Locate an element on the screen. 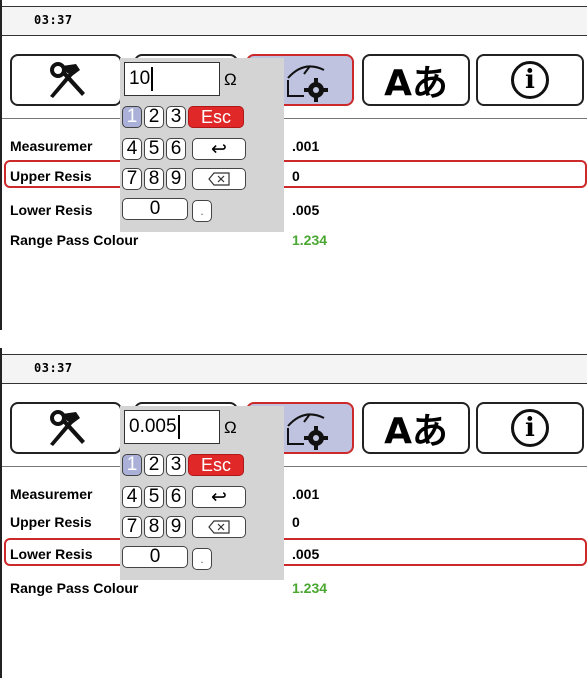 This screenshot has height=684, width=587. keypad-input-field: 10 is located at coordinates (172, 79).